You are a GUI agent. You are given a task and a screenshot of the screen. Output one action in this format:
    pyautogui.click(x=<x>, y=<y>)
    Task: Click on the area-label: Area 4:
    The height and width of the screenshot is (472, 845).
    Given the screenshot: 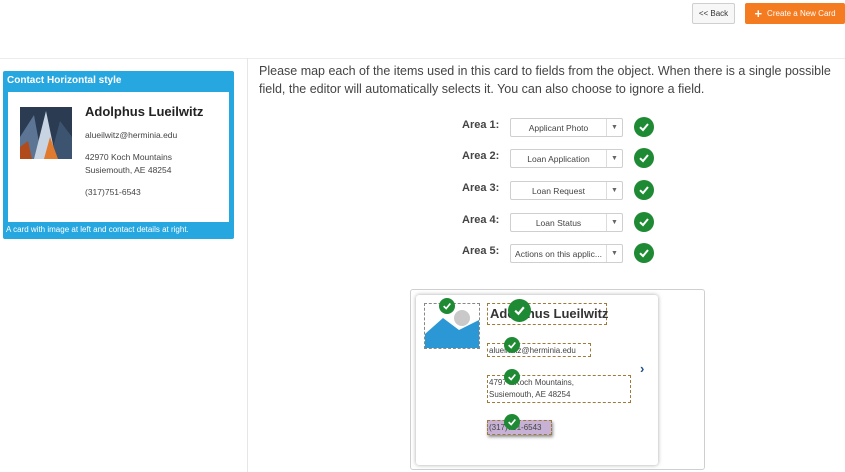 What is the action you would take?
    pyautogui.click(x=481, y=220)
    